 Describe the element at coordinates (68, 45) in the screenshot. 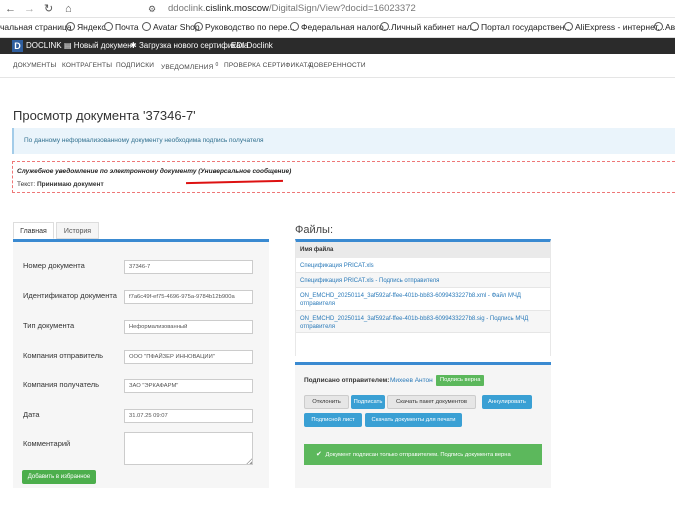

I see `document-icon: ▤` at that location.